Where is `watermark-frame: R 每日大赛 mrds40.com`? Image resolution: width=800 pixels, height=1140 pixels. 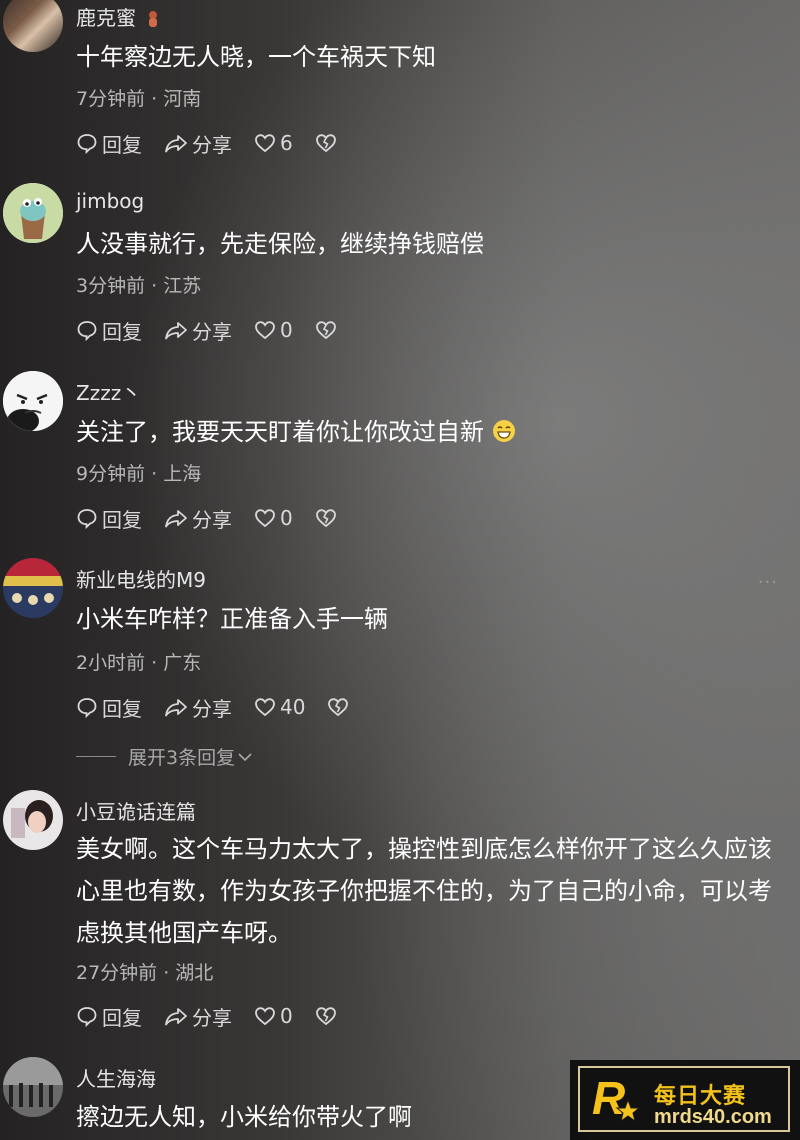
watermark-frame: R 每日大赛 mrds40.com is located at coordinates (684, 1099).